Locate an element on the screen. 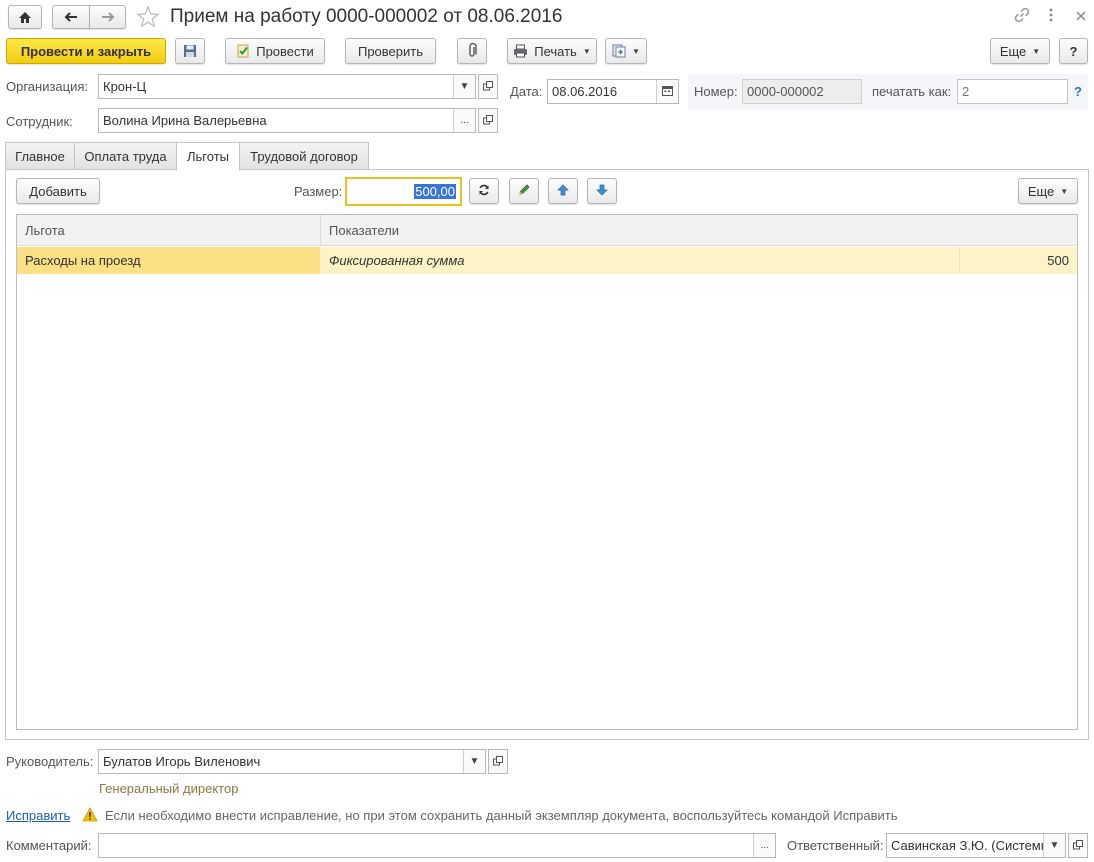  organization-value: Крон-Ц is located at coordinates (125, 86).